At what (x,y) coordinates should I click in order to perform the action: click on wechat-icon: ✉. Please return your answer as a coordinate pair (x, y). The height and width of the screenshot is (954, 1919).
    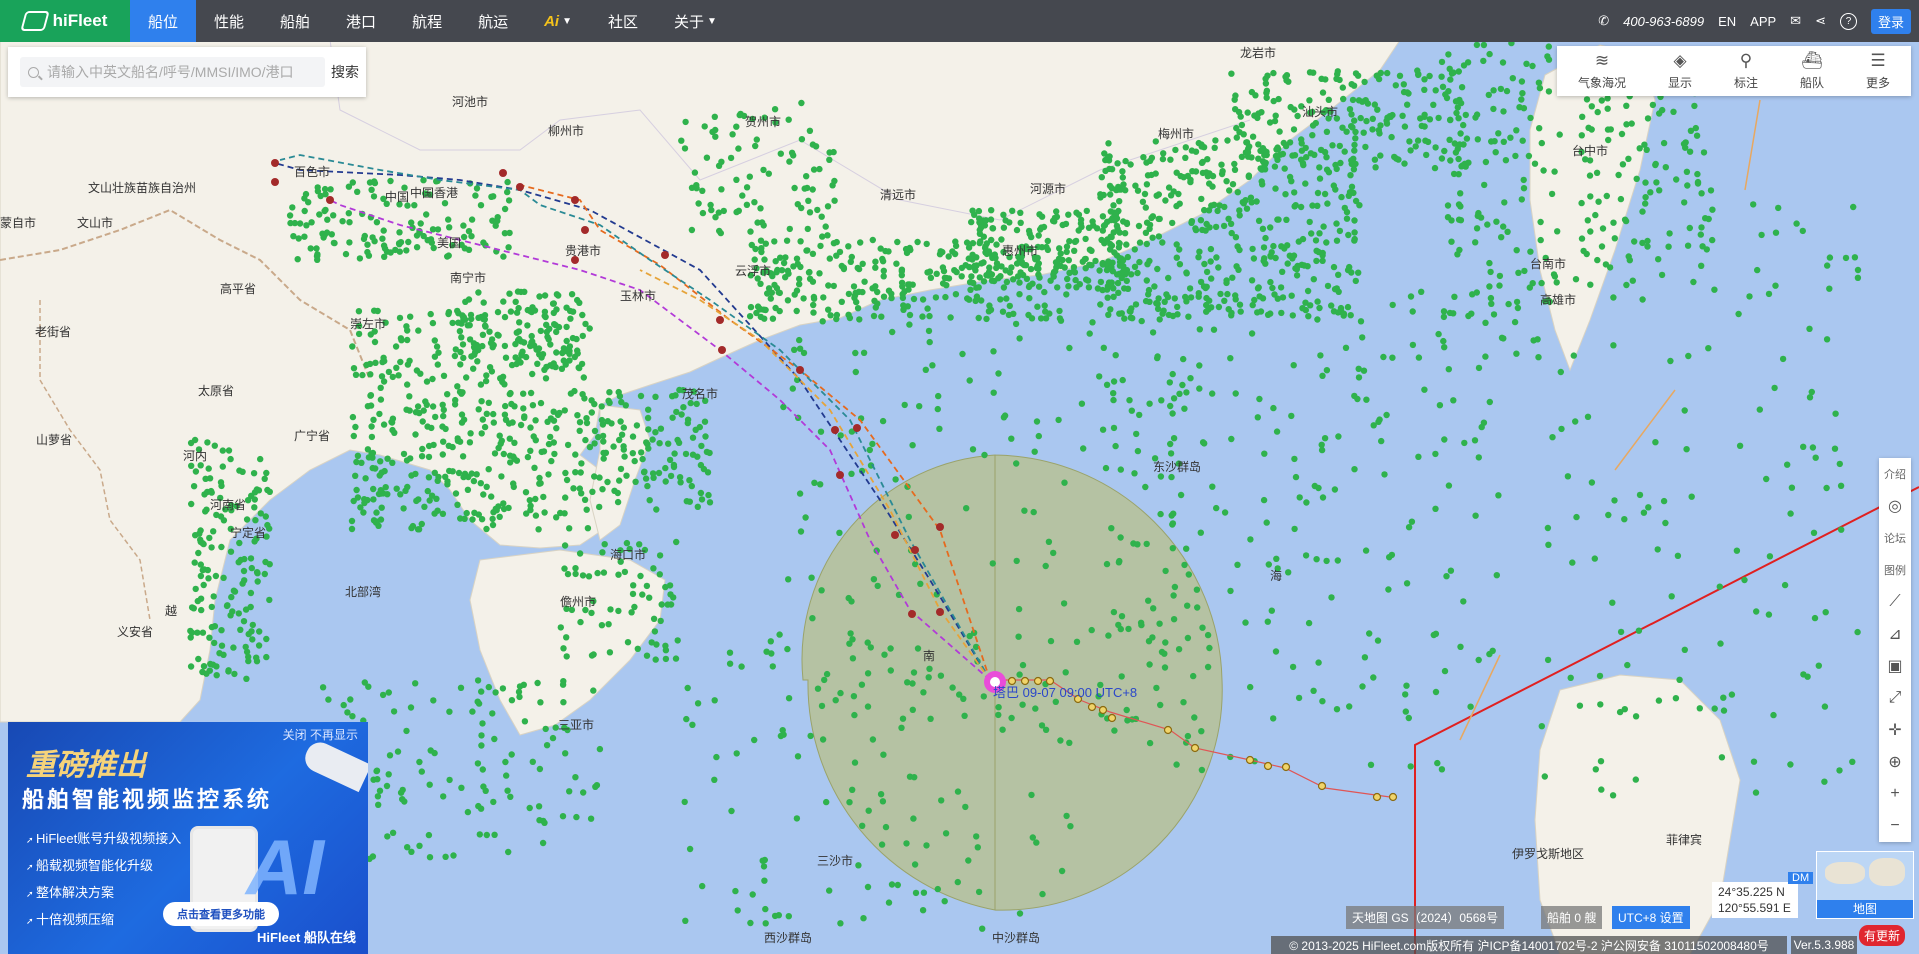
    Looking at the image, I should click on (1795, 21).